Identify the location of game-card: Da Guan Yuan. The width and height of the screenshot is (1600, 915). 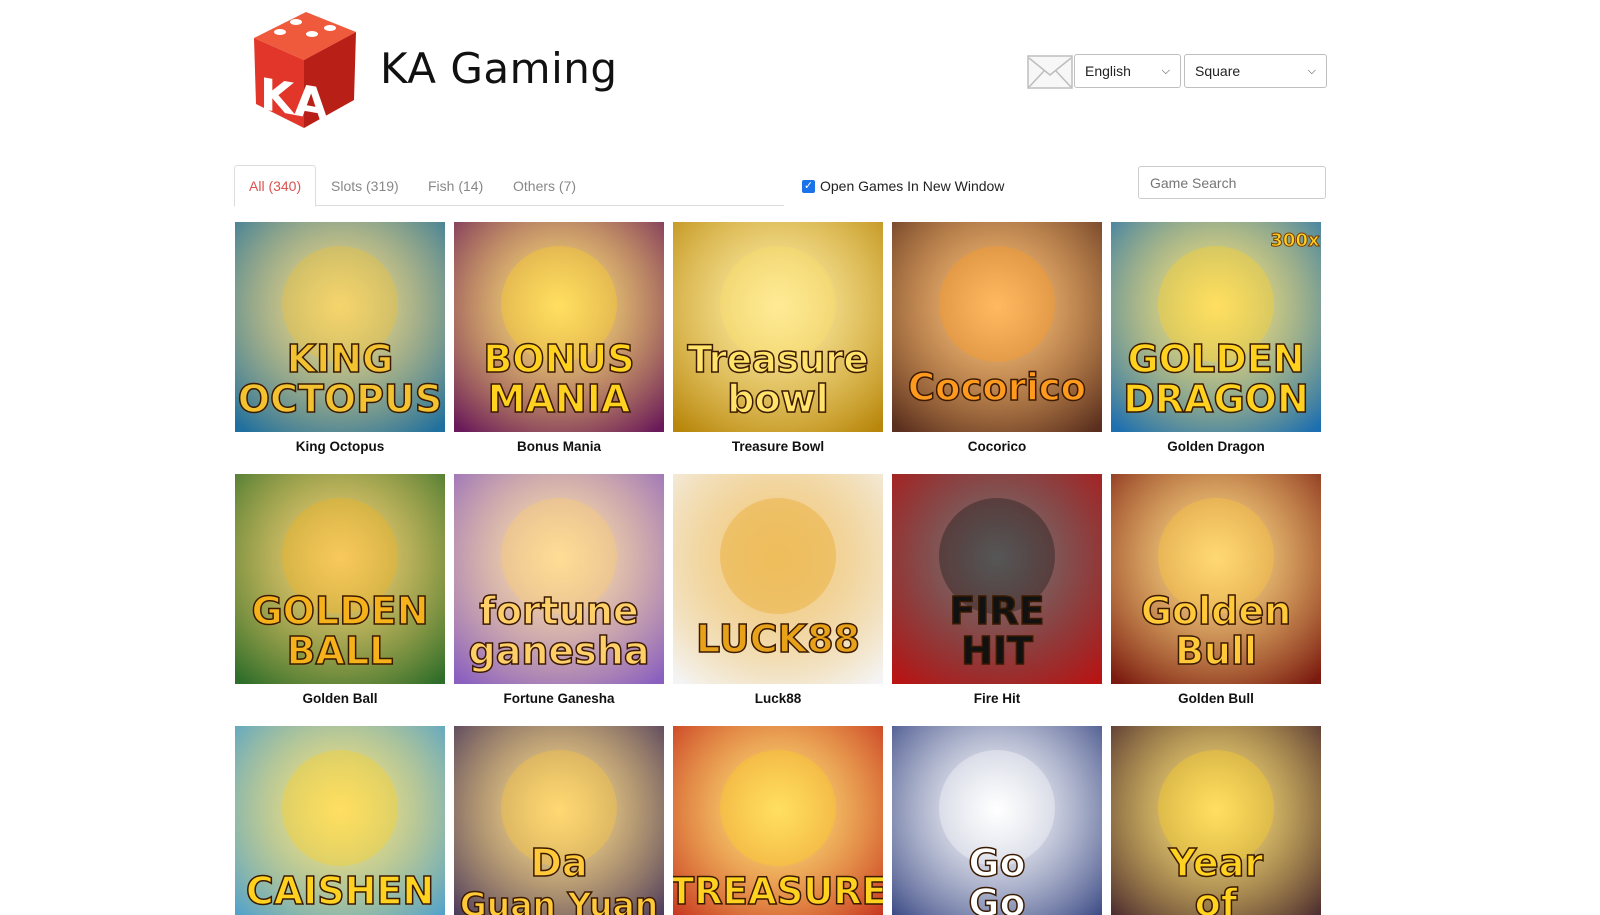
(559, 820).